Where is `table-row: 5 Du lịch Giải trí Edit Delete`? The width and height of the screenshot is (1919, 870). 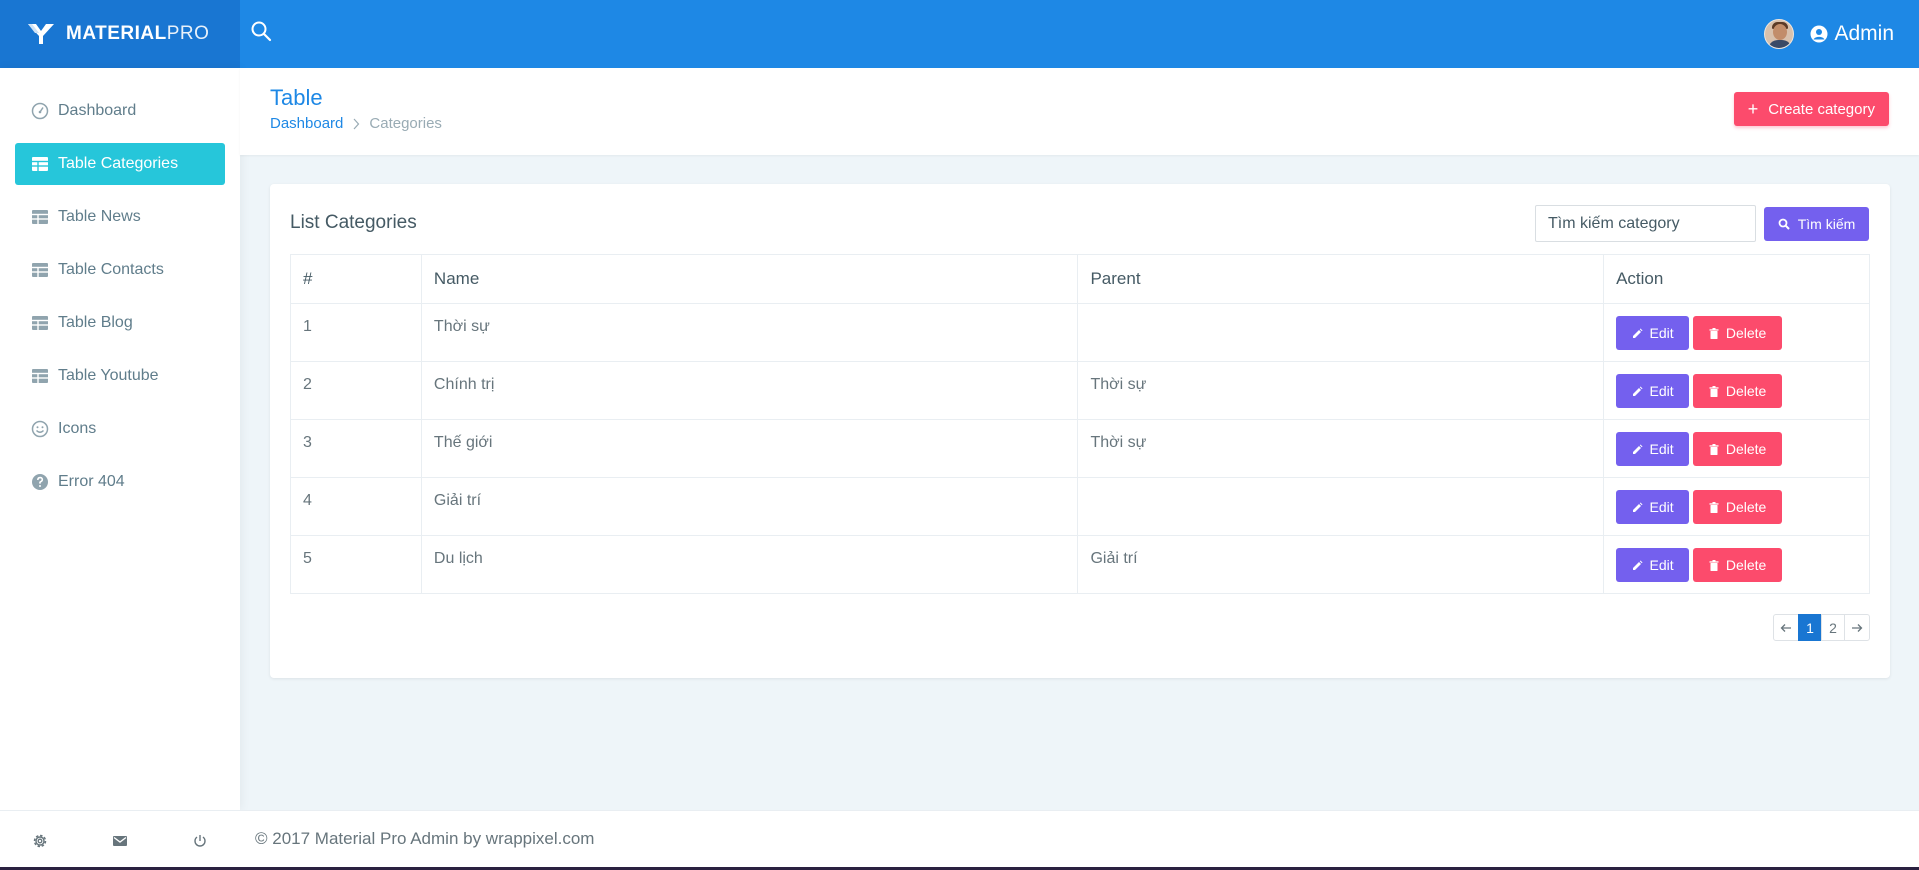
table-row: 5 Du lịch Giải trí Edit Delete is located at coordinates (1080, 564).